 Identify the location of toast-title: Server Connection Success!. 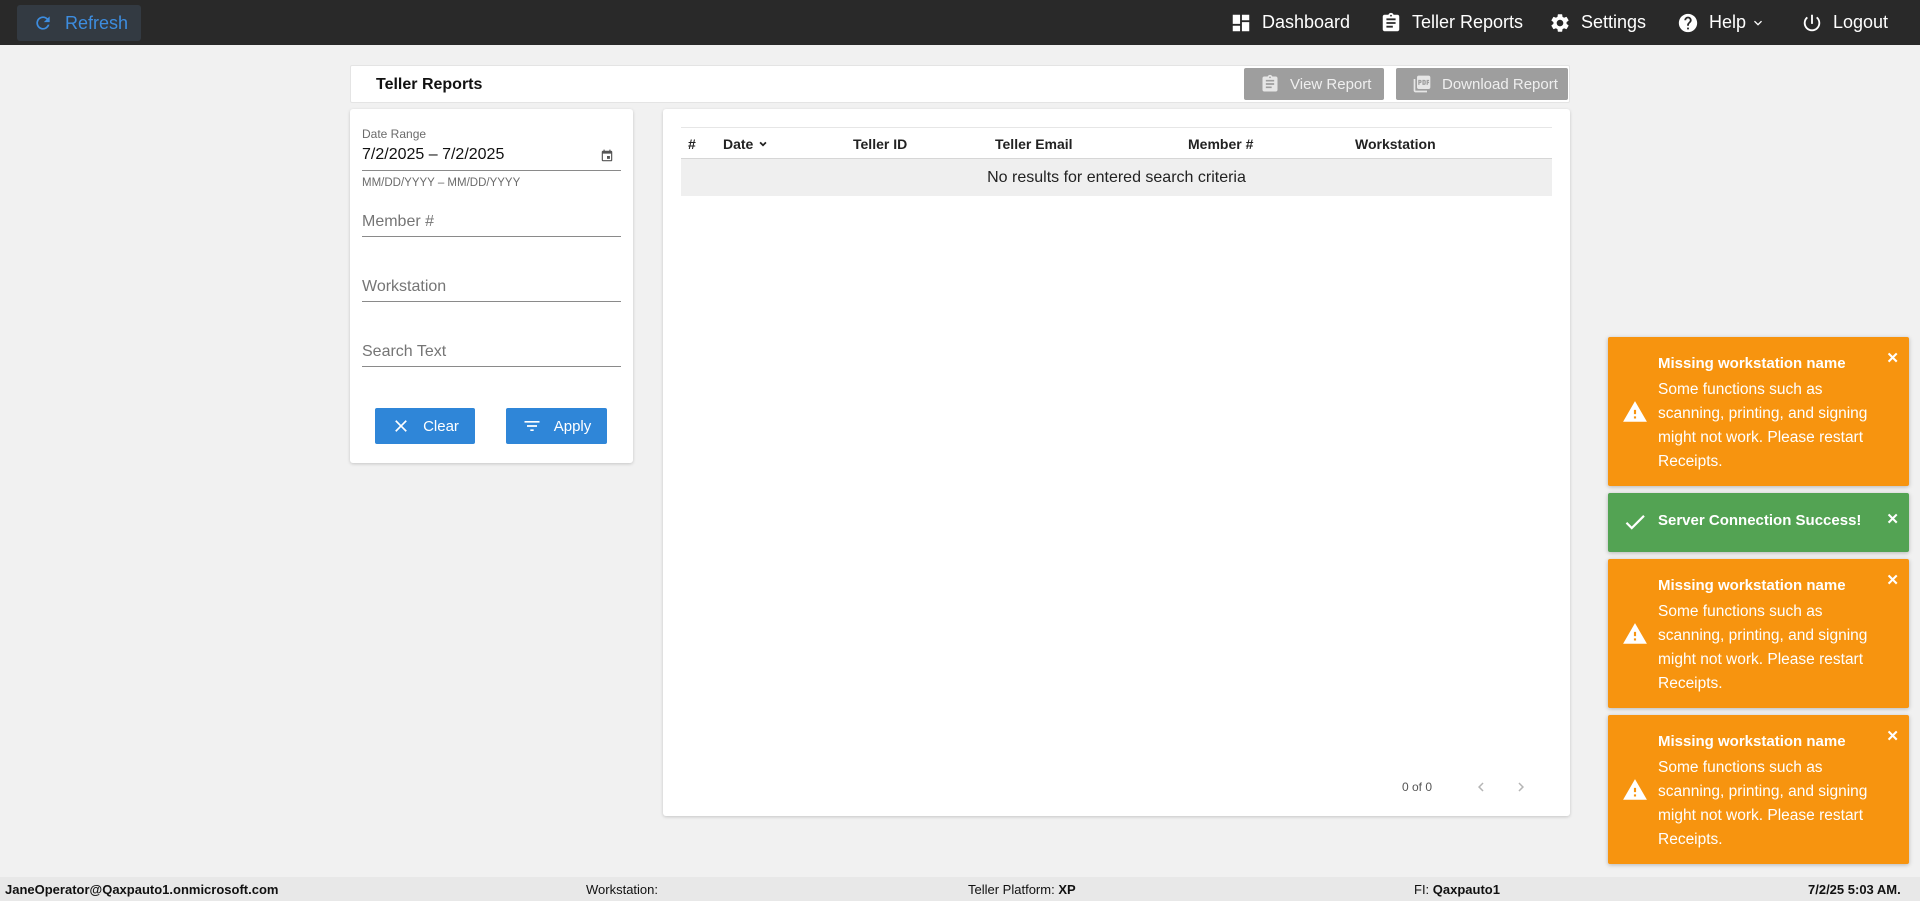
(1760, 520).